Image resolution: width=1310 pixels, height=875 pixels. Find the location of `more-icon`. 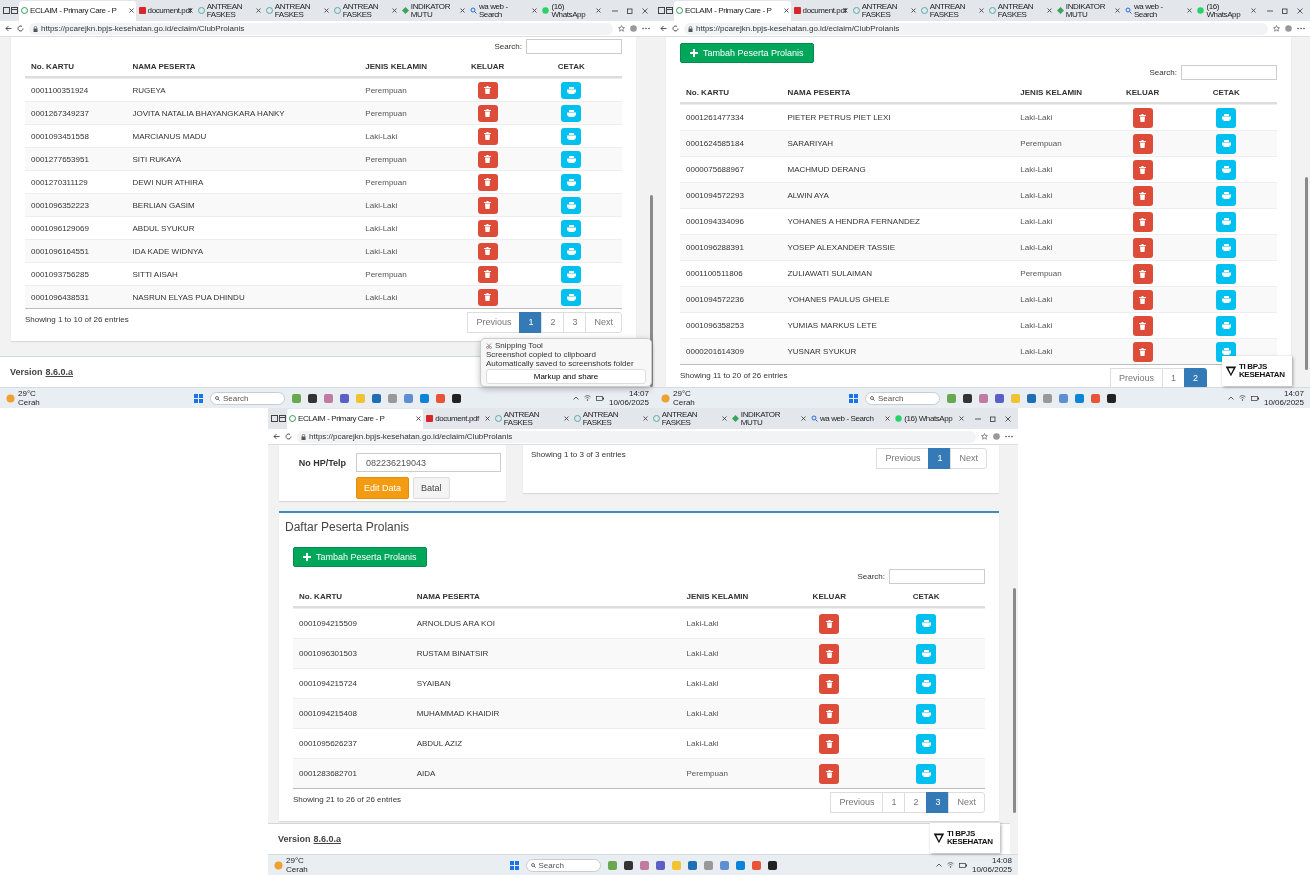

more-icon is located at coordinates (1009, 436).